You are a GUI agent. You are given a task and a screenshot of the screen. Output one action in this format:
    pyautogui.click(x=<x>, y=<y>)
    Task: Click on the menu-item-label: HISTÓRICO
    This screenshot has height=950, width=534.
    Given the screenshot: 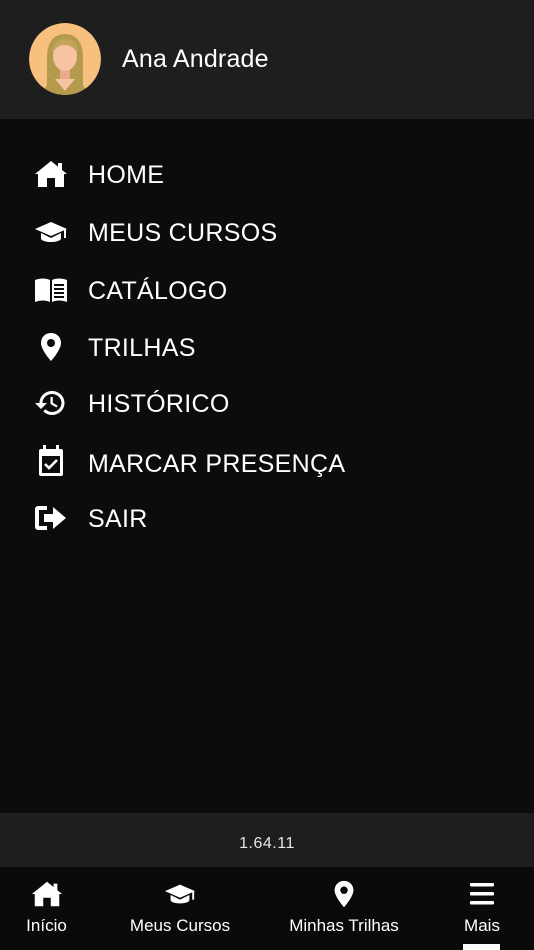 What is the action you would take?
    pyautogui.click(x=159, y=404)
    